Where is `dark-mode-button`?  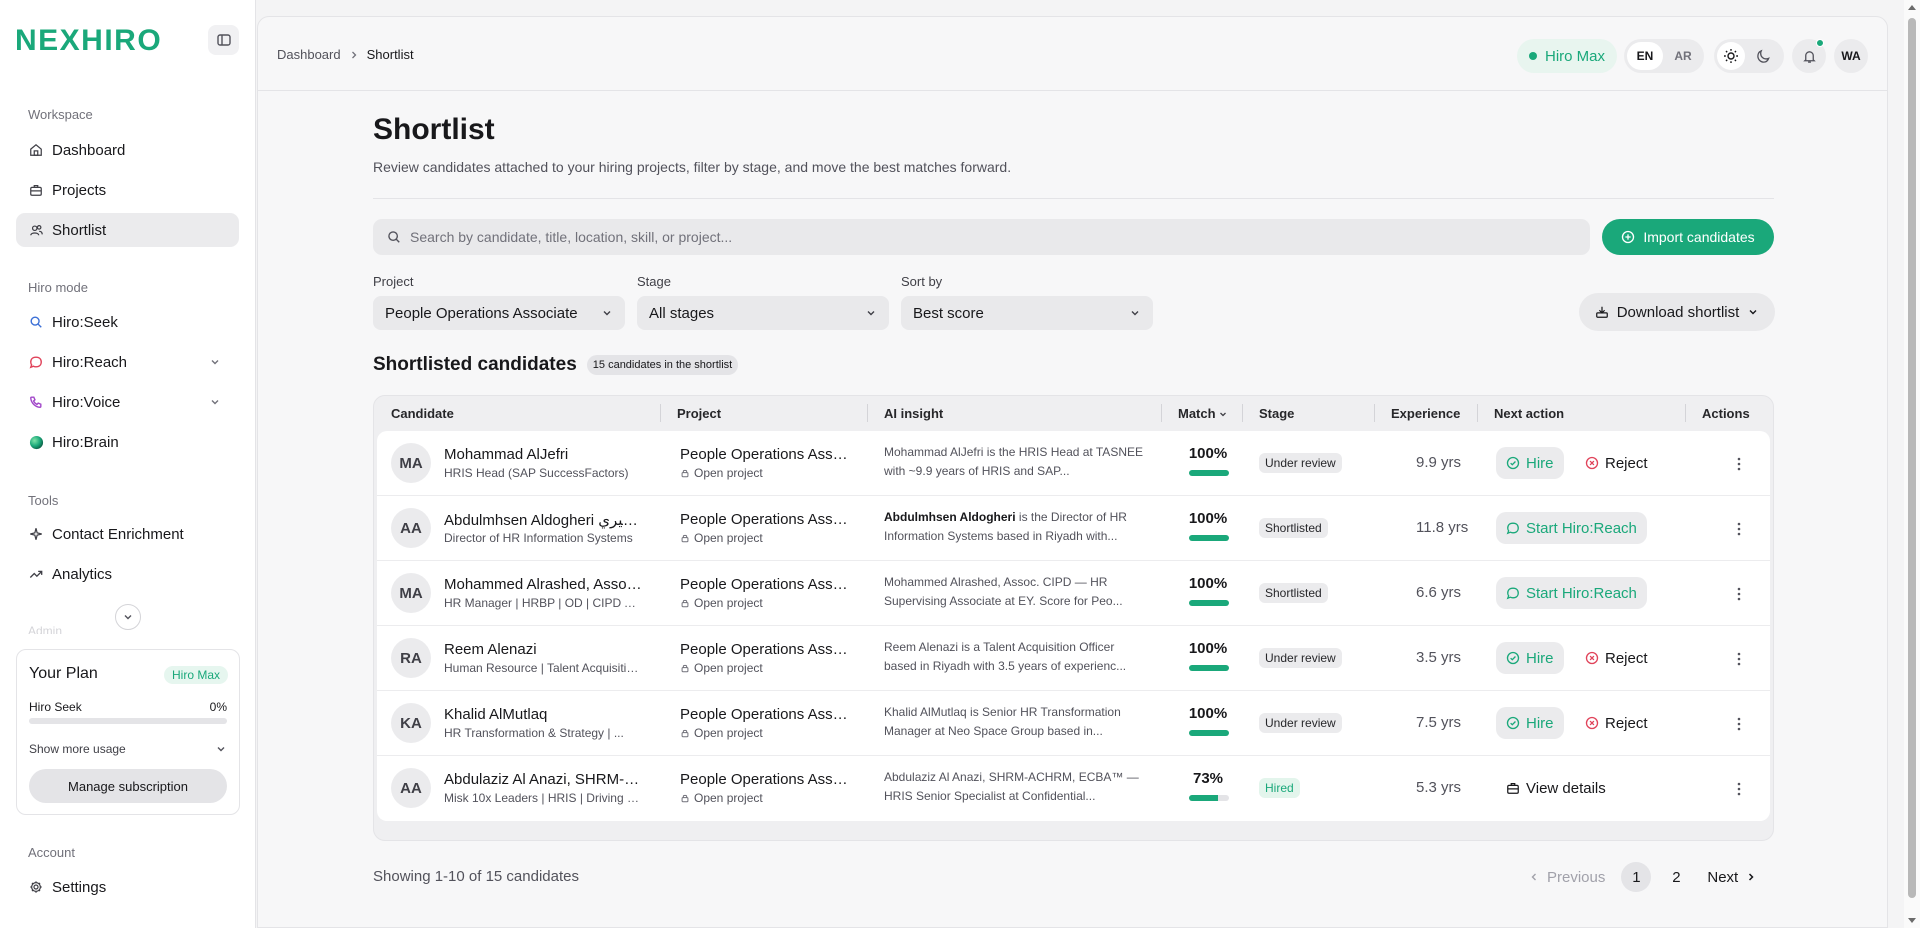
dark-mode-button is located at coordinates (1763, 56).